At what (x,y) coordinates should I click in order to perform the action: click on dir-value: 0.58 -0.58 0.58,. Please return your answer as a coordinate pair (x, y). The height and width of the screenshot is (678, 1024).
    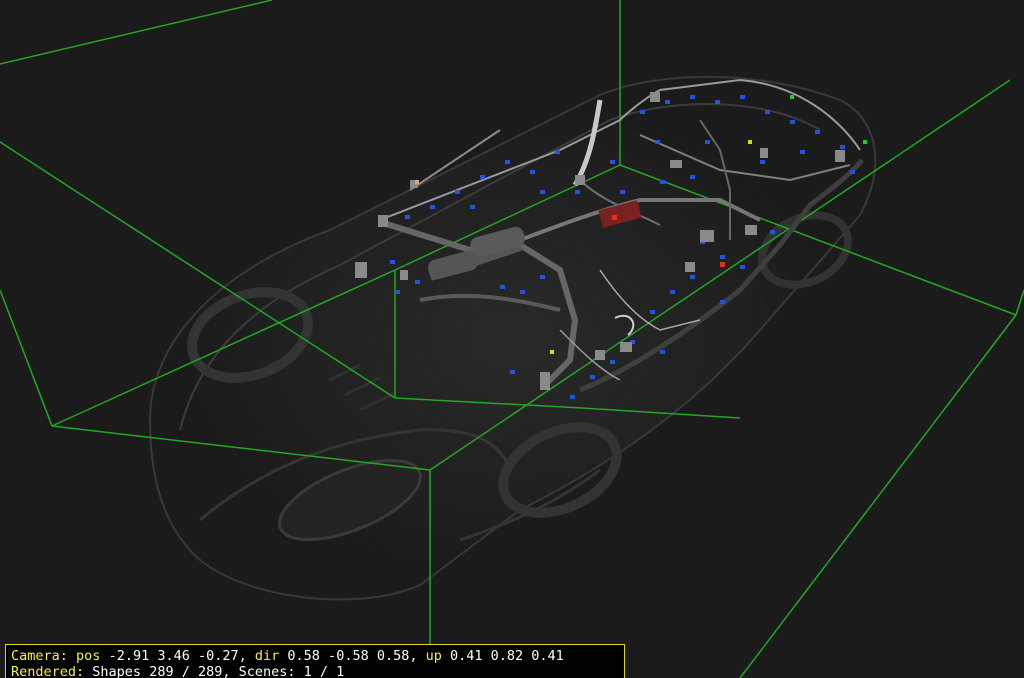
    Looking at the image, I should click on (352, 656).